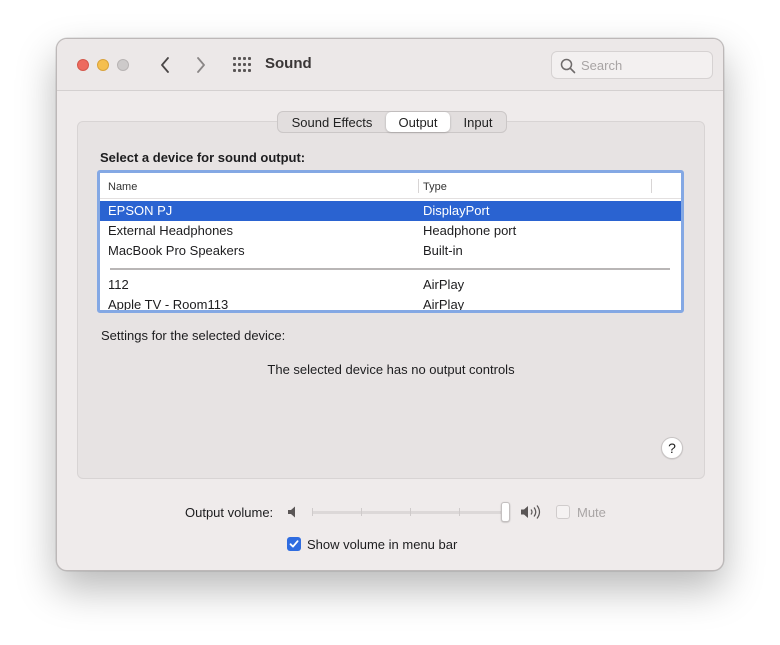 The width and height of the screenshot is (780, 645). Describe the element at coordinates (643, 65) in the screenshot. I see `search-input` at that location.